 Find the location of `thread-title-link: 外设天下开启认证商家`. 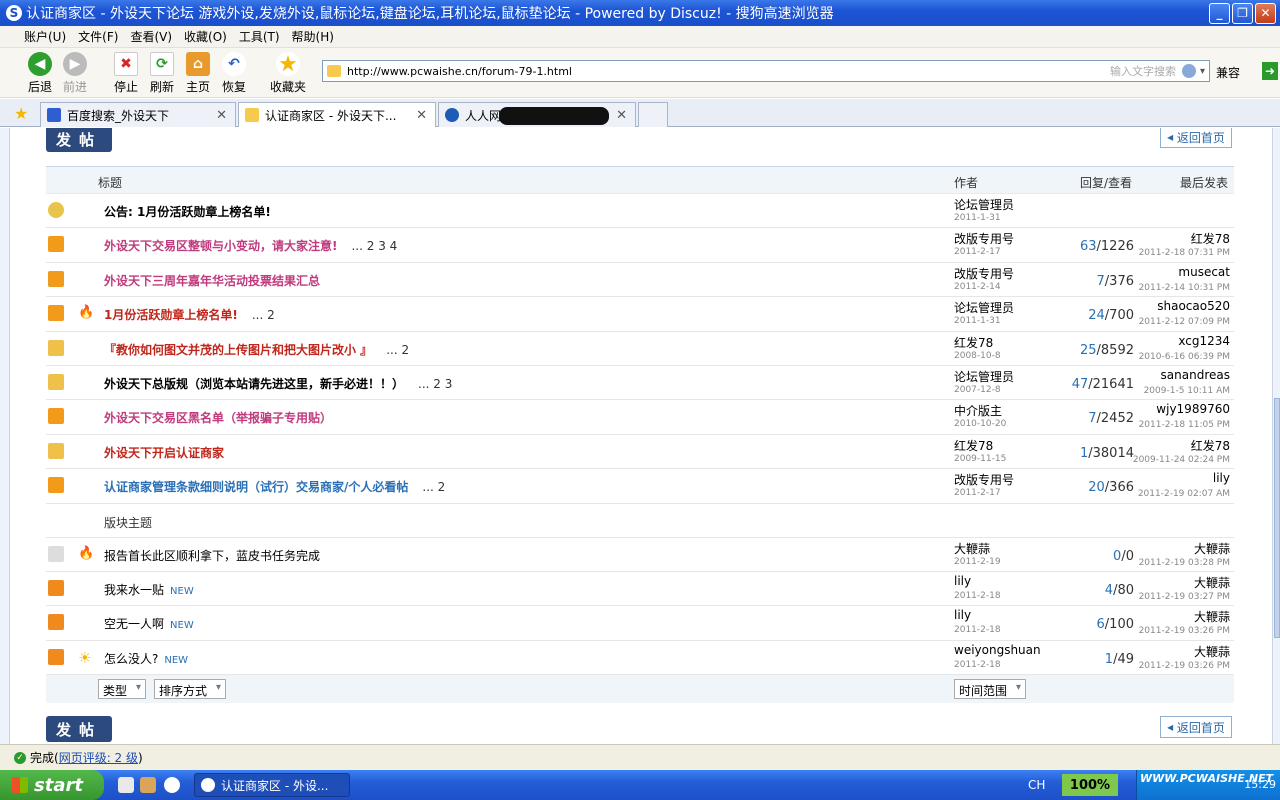

thread-title-link: 外设天下开启认证商家 is located at coordinates (164, 453).